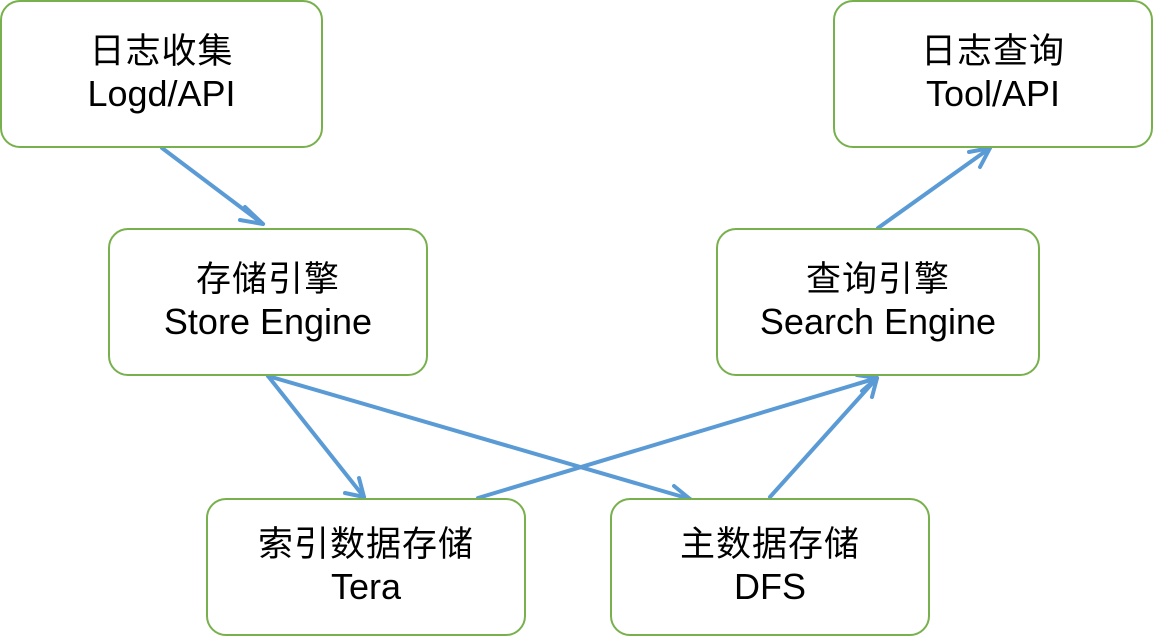 The width and height of the screenshot is (1153, 643). I want to click on search-engine-subtitle: Search Engine, so click(878, 322).